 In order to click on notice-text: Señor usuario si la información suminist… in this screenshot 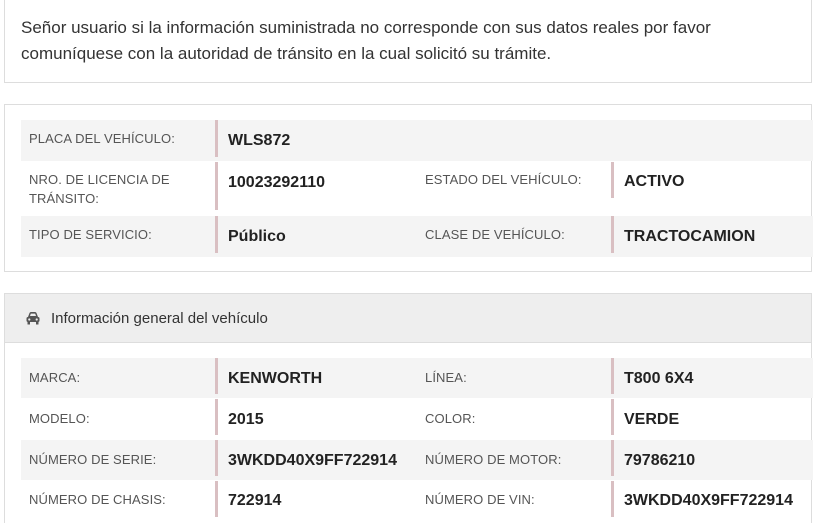, I will do `click(366, 40)`.